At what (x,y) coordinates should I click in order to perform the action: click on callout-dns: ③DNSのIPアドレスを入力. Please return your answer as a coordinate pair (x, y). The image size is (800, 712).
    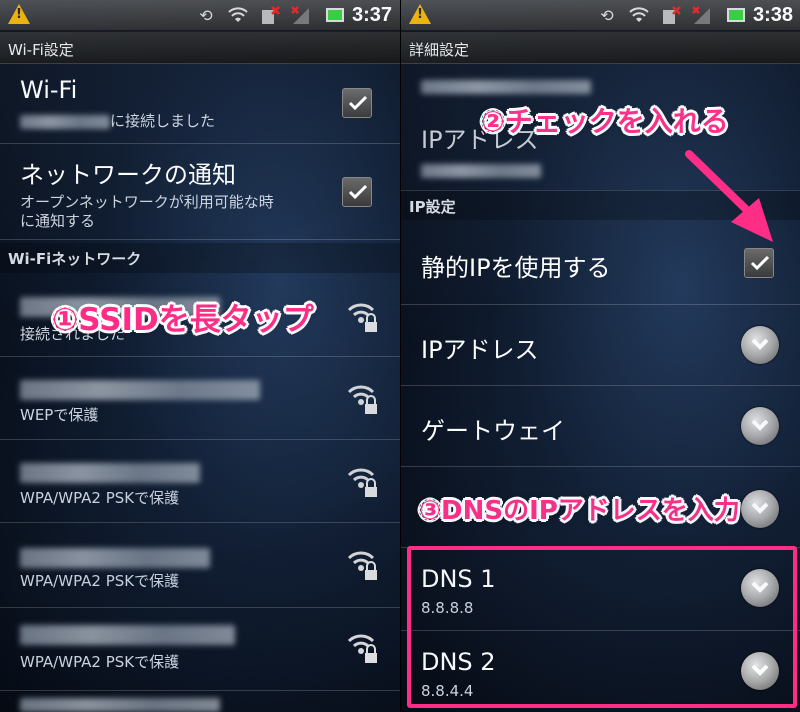
    Looking at the image, I should click on (579, 511).